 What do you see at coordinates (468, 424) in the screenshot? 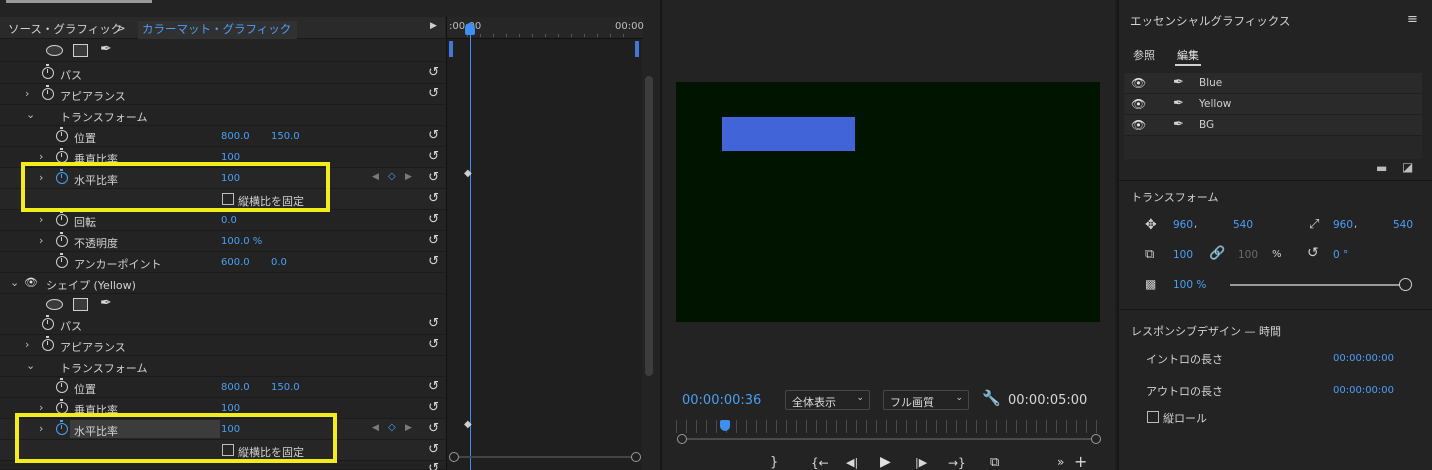
I see `keyframe-diamond-icon: ◆` at bounding box center [468, 424].